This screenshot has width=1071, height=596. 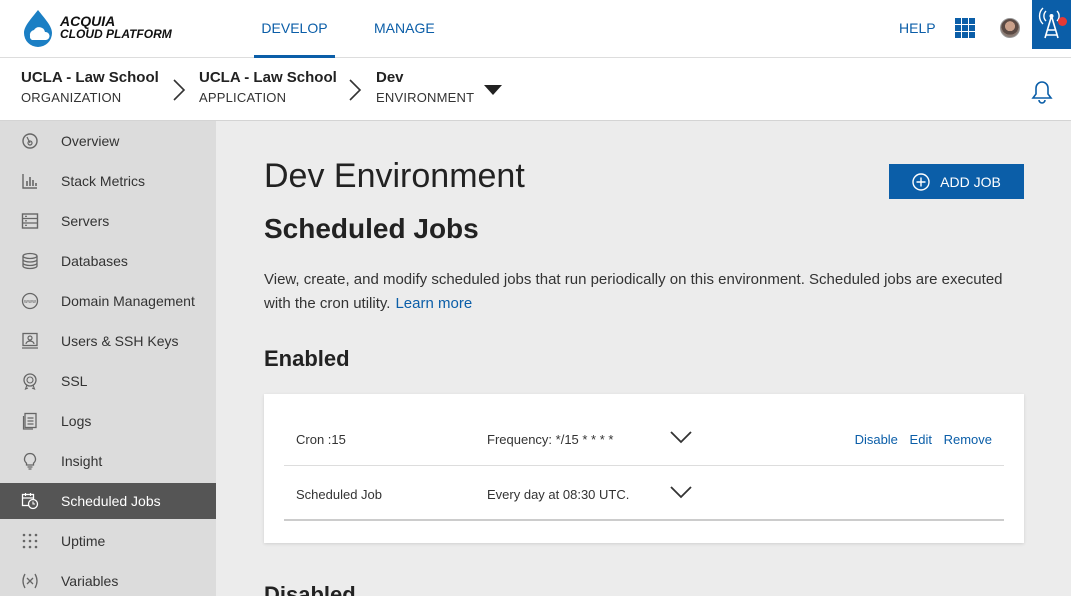 I want to click on help-link: HELP, so click(x=917, y=29).